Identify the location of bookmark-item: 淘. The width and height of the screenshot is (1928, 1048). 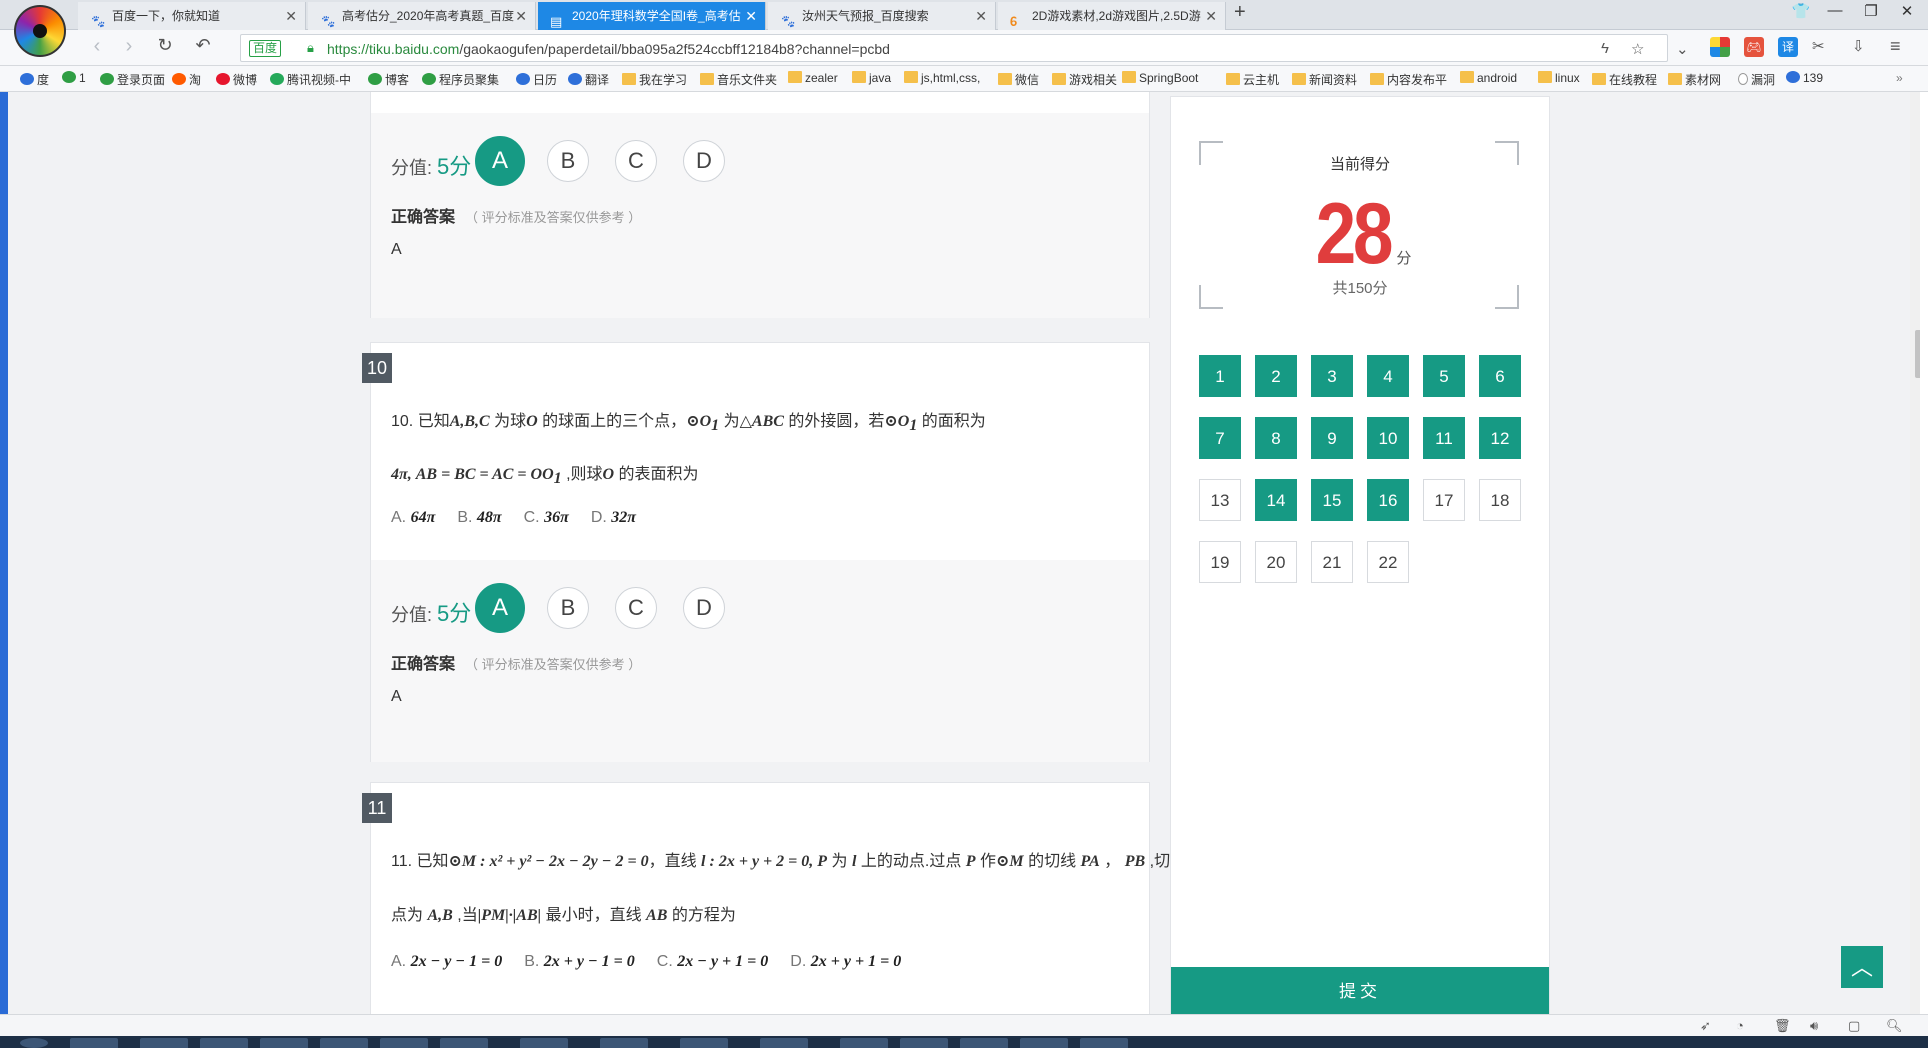
(186, 79).